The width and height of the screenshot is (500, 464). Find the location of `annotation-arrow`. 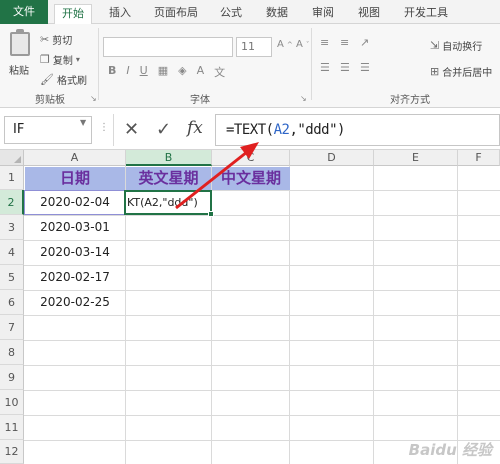

annotation-arrow is located at coordinates (217, 176).